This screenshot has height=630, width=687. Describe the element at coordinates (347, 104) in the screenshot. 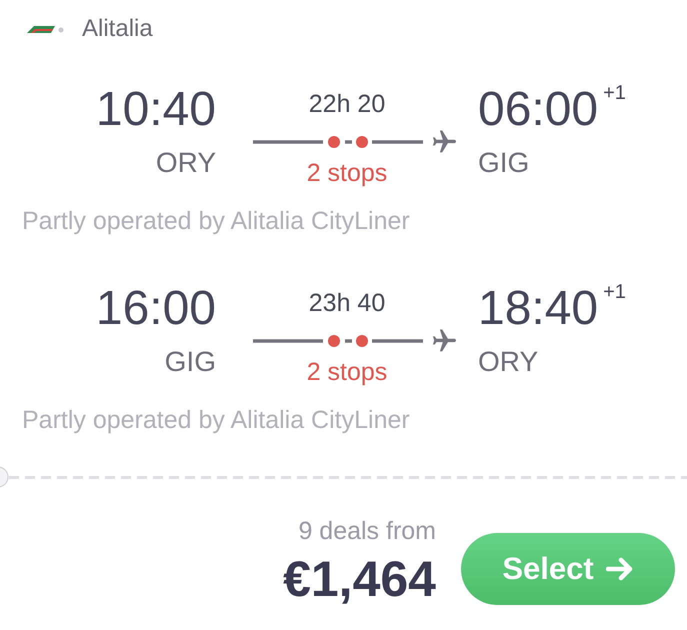

I see `flight-duration: 22h 20` at that location.